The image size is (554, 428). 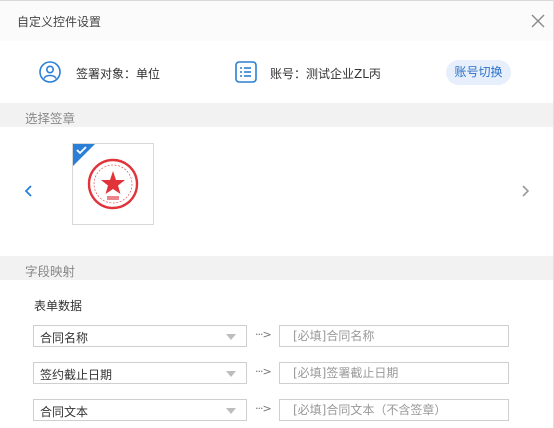 I want to click on seal-section-header: 选择签章, so click(x=277, y=115).